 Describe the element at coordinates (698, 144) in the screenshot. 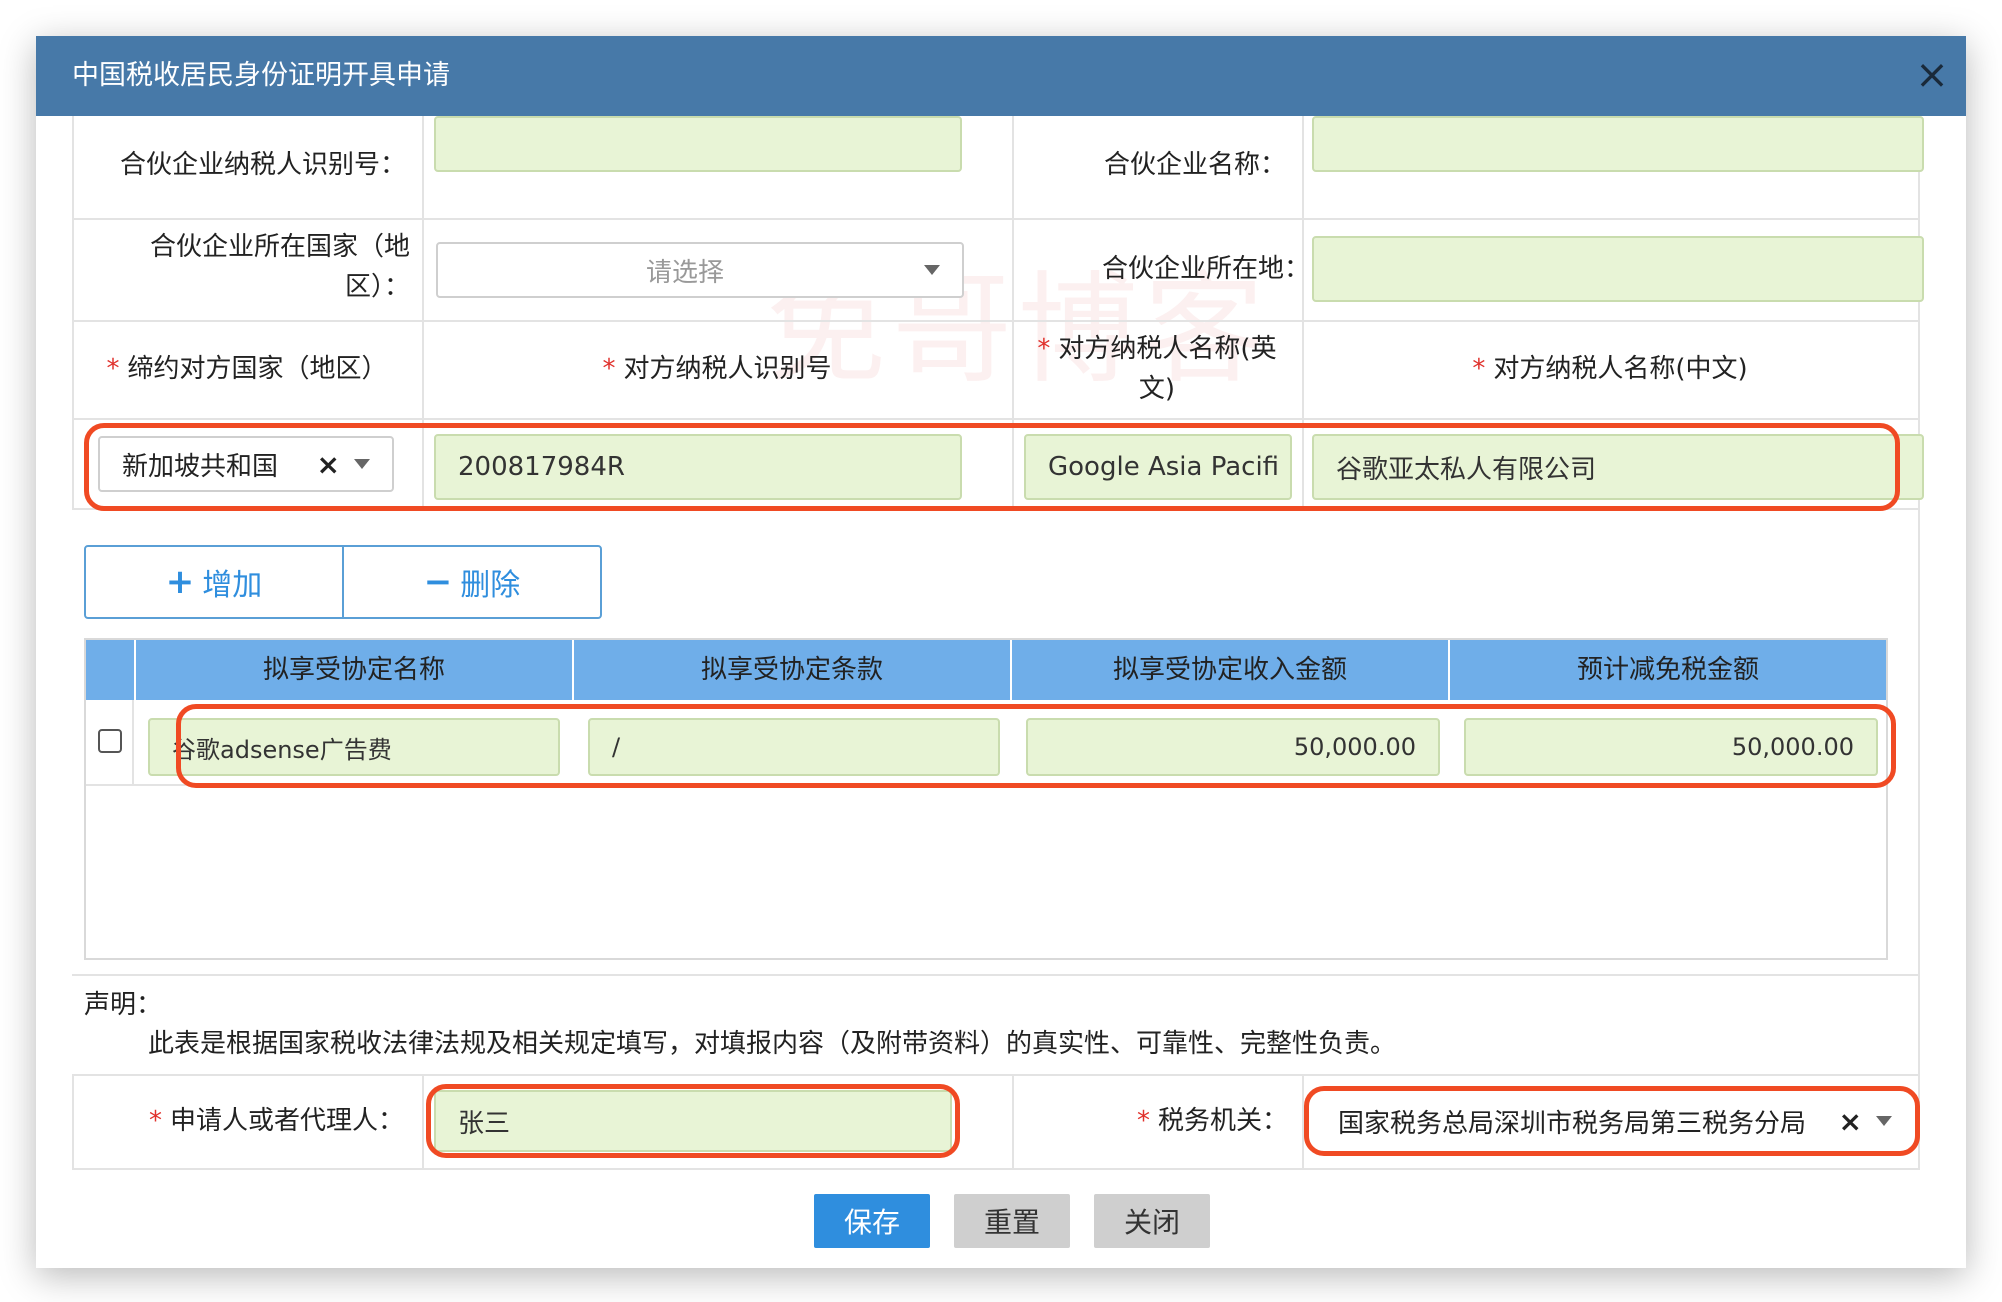

I see `partner-tin-input` at that location.